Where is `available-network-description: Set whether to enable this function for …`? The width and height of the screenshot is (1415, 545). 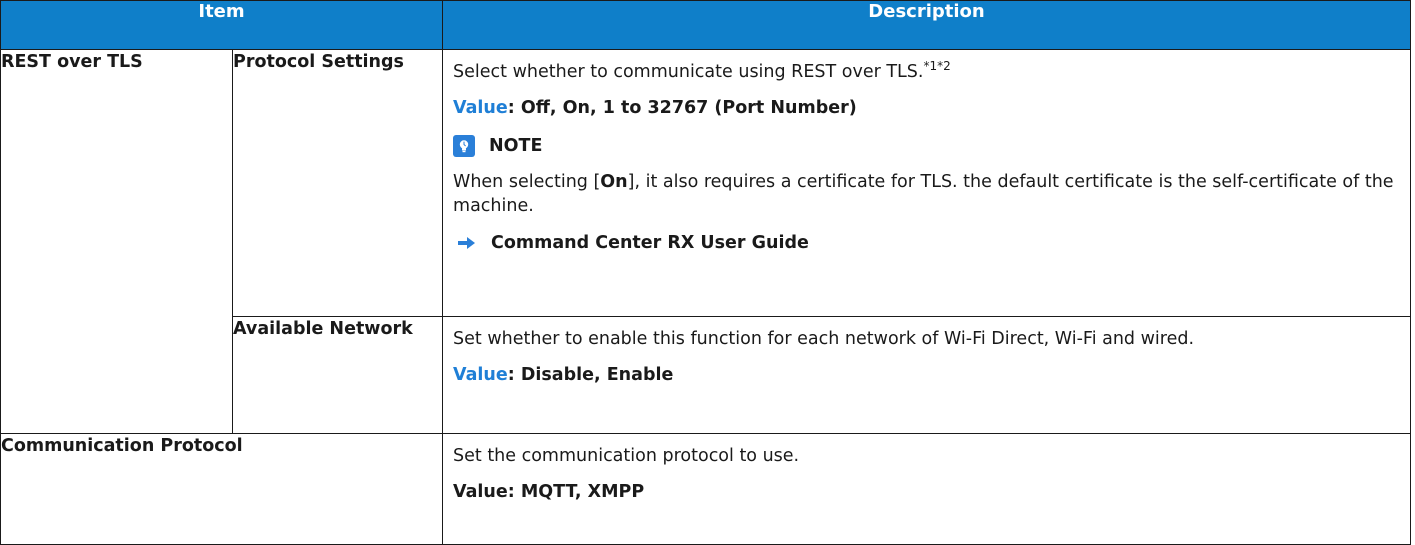 available-network-description: Set whether to enable this function for … is located at coordinates (927, 375).